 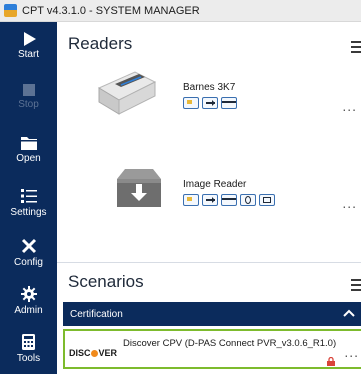 I want to click on readers-heading: Readers, so click(x=100, y=43).